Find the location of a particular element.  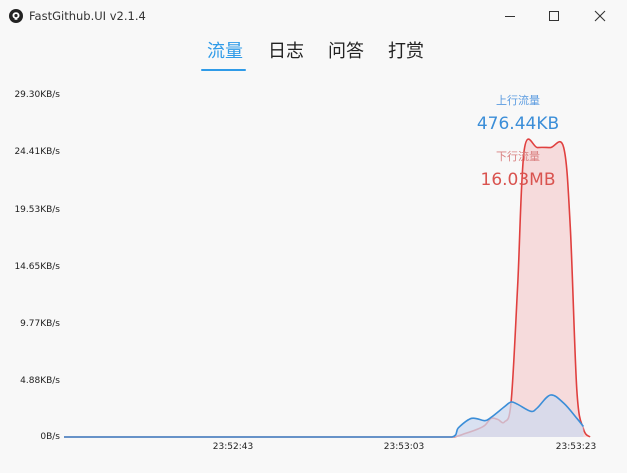

y-tick-label: 0B/s is located at coordinates (50, 437).